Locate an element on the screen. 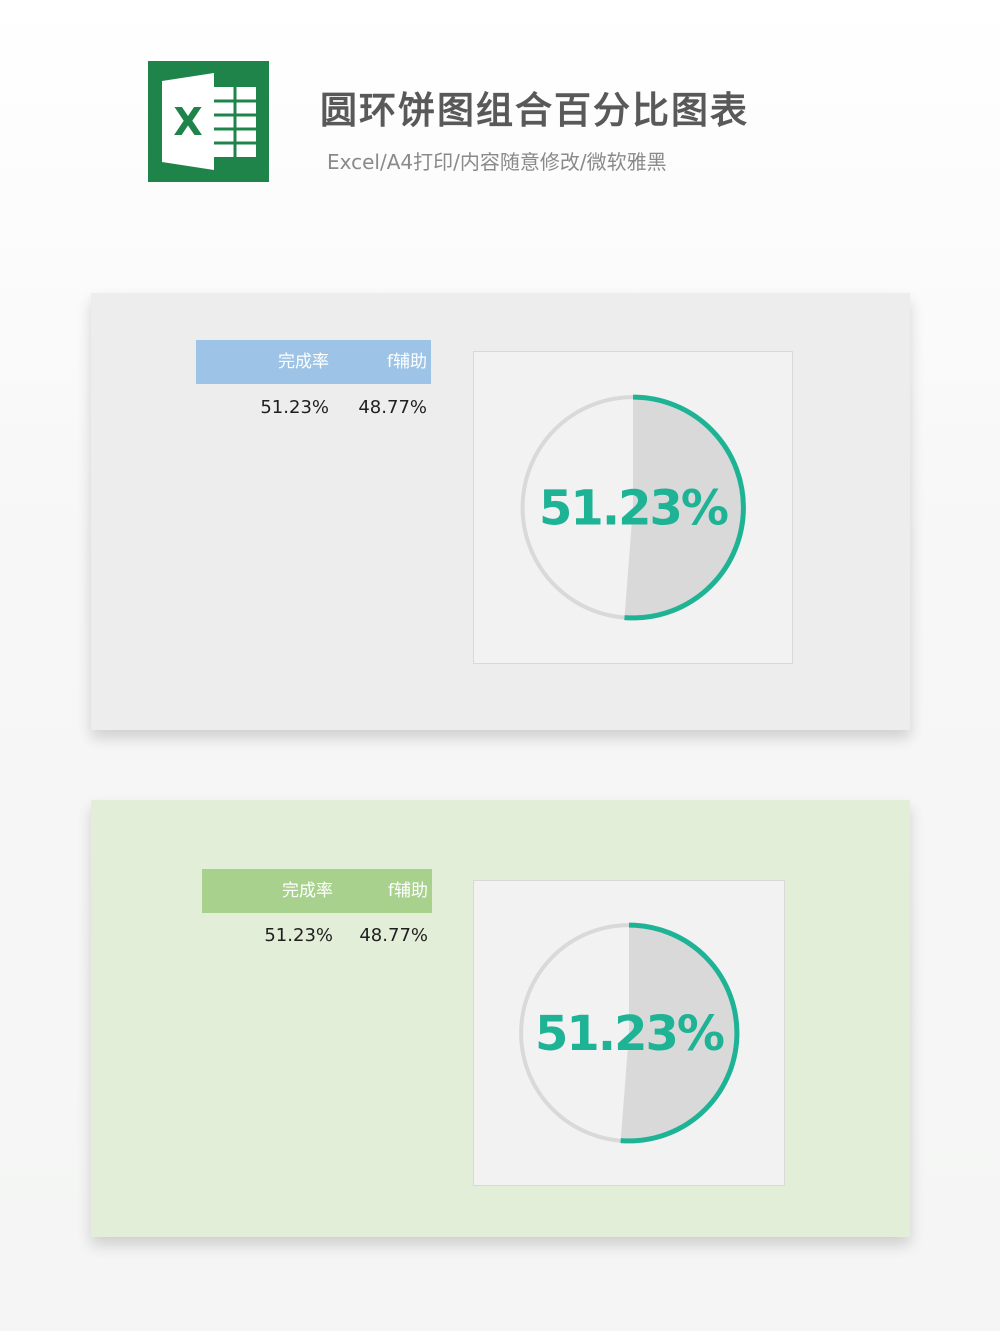 The width and height of the screenshot is (1000, 1331). logo-letter: X is located at coordinates (187, 122).